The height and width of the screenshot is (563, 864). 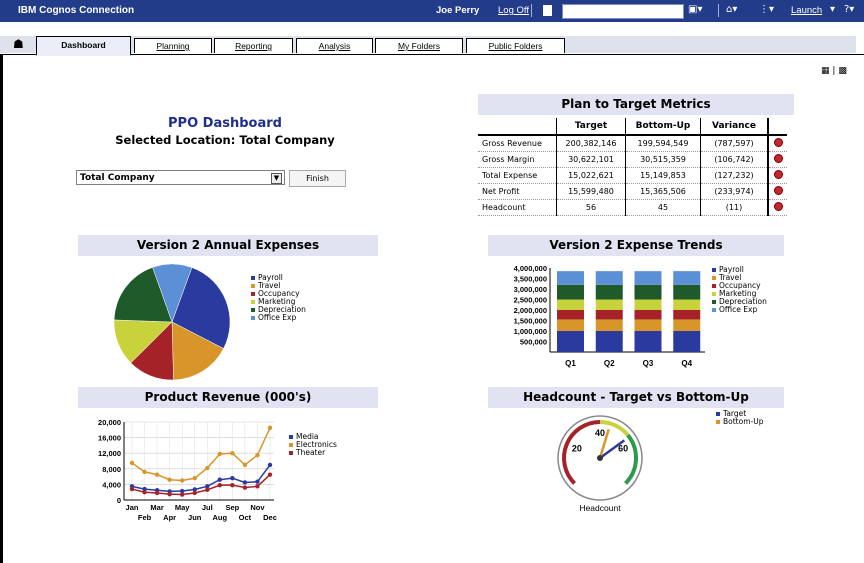 I want to click on row-label: Gross Margin, so click(x=517, y=159).